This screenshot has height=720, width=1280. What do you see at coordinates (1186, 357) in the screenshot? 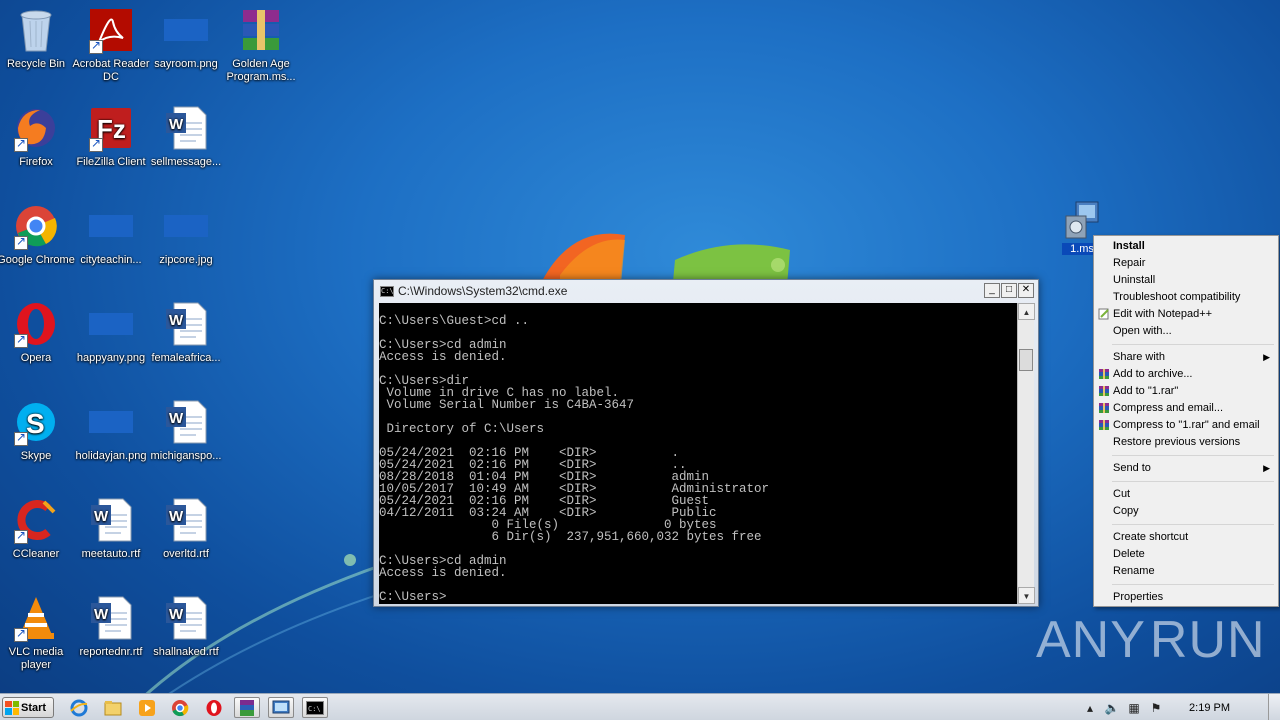
I see `menu-item: Share with ▶` at bounding box center [1186, 357].